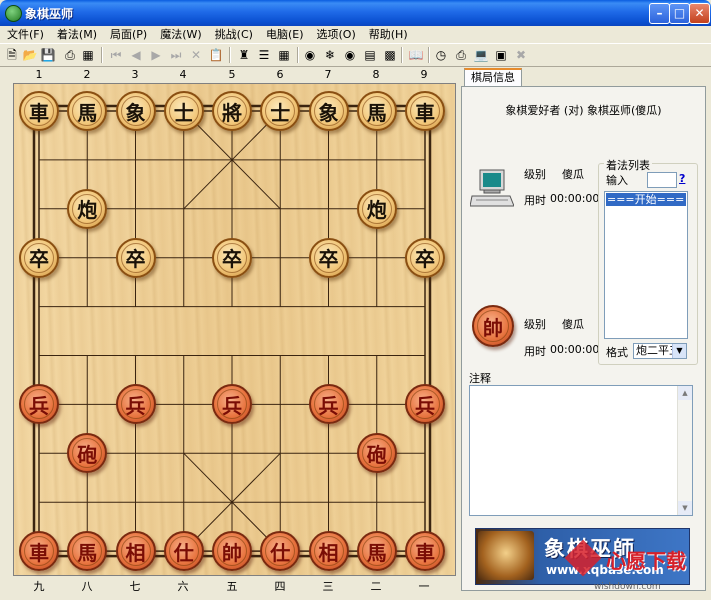  What do you see at coordinates (679, 13) in the screenshot?
I see `maximize-button: □` at bounding box center [679, 13].